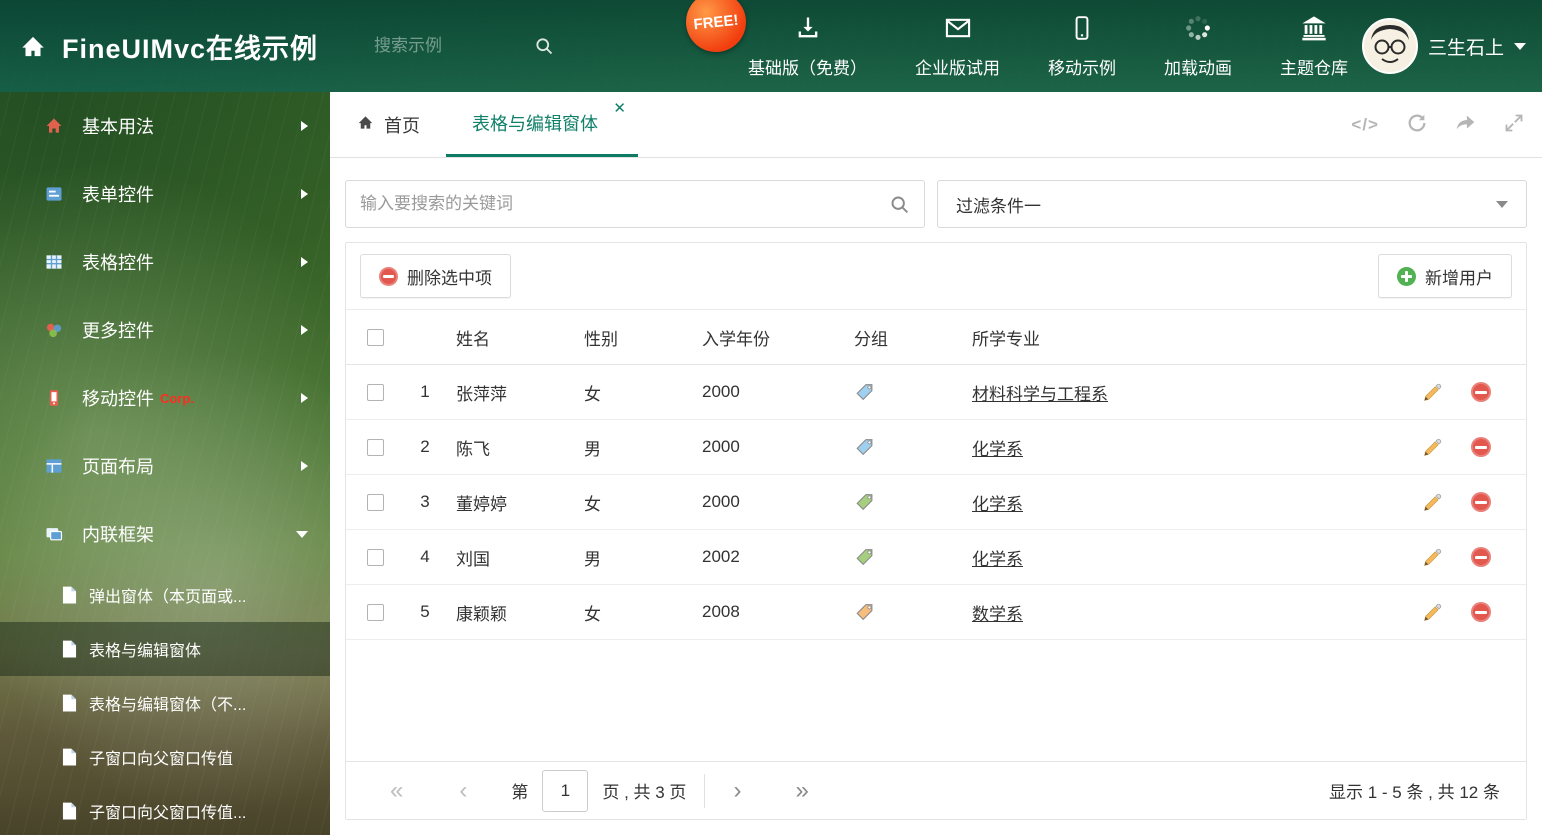 The image size is (1542, 835). I want to click on spinner-icon, so click(1198, 30).